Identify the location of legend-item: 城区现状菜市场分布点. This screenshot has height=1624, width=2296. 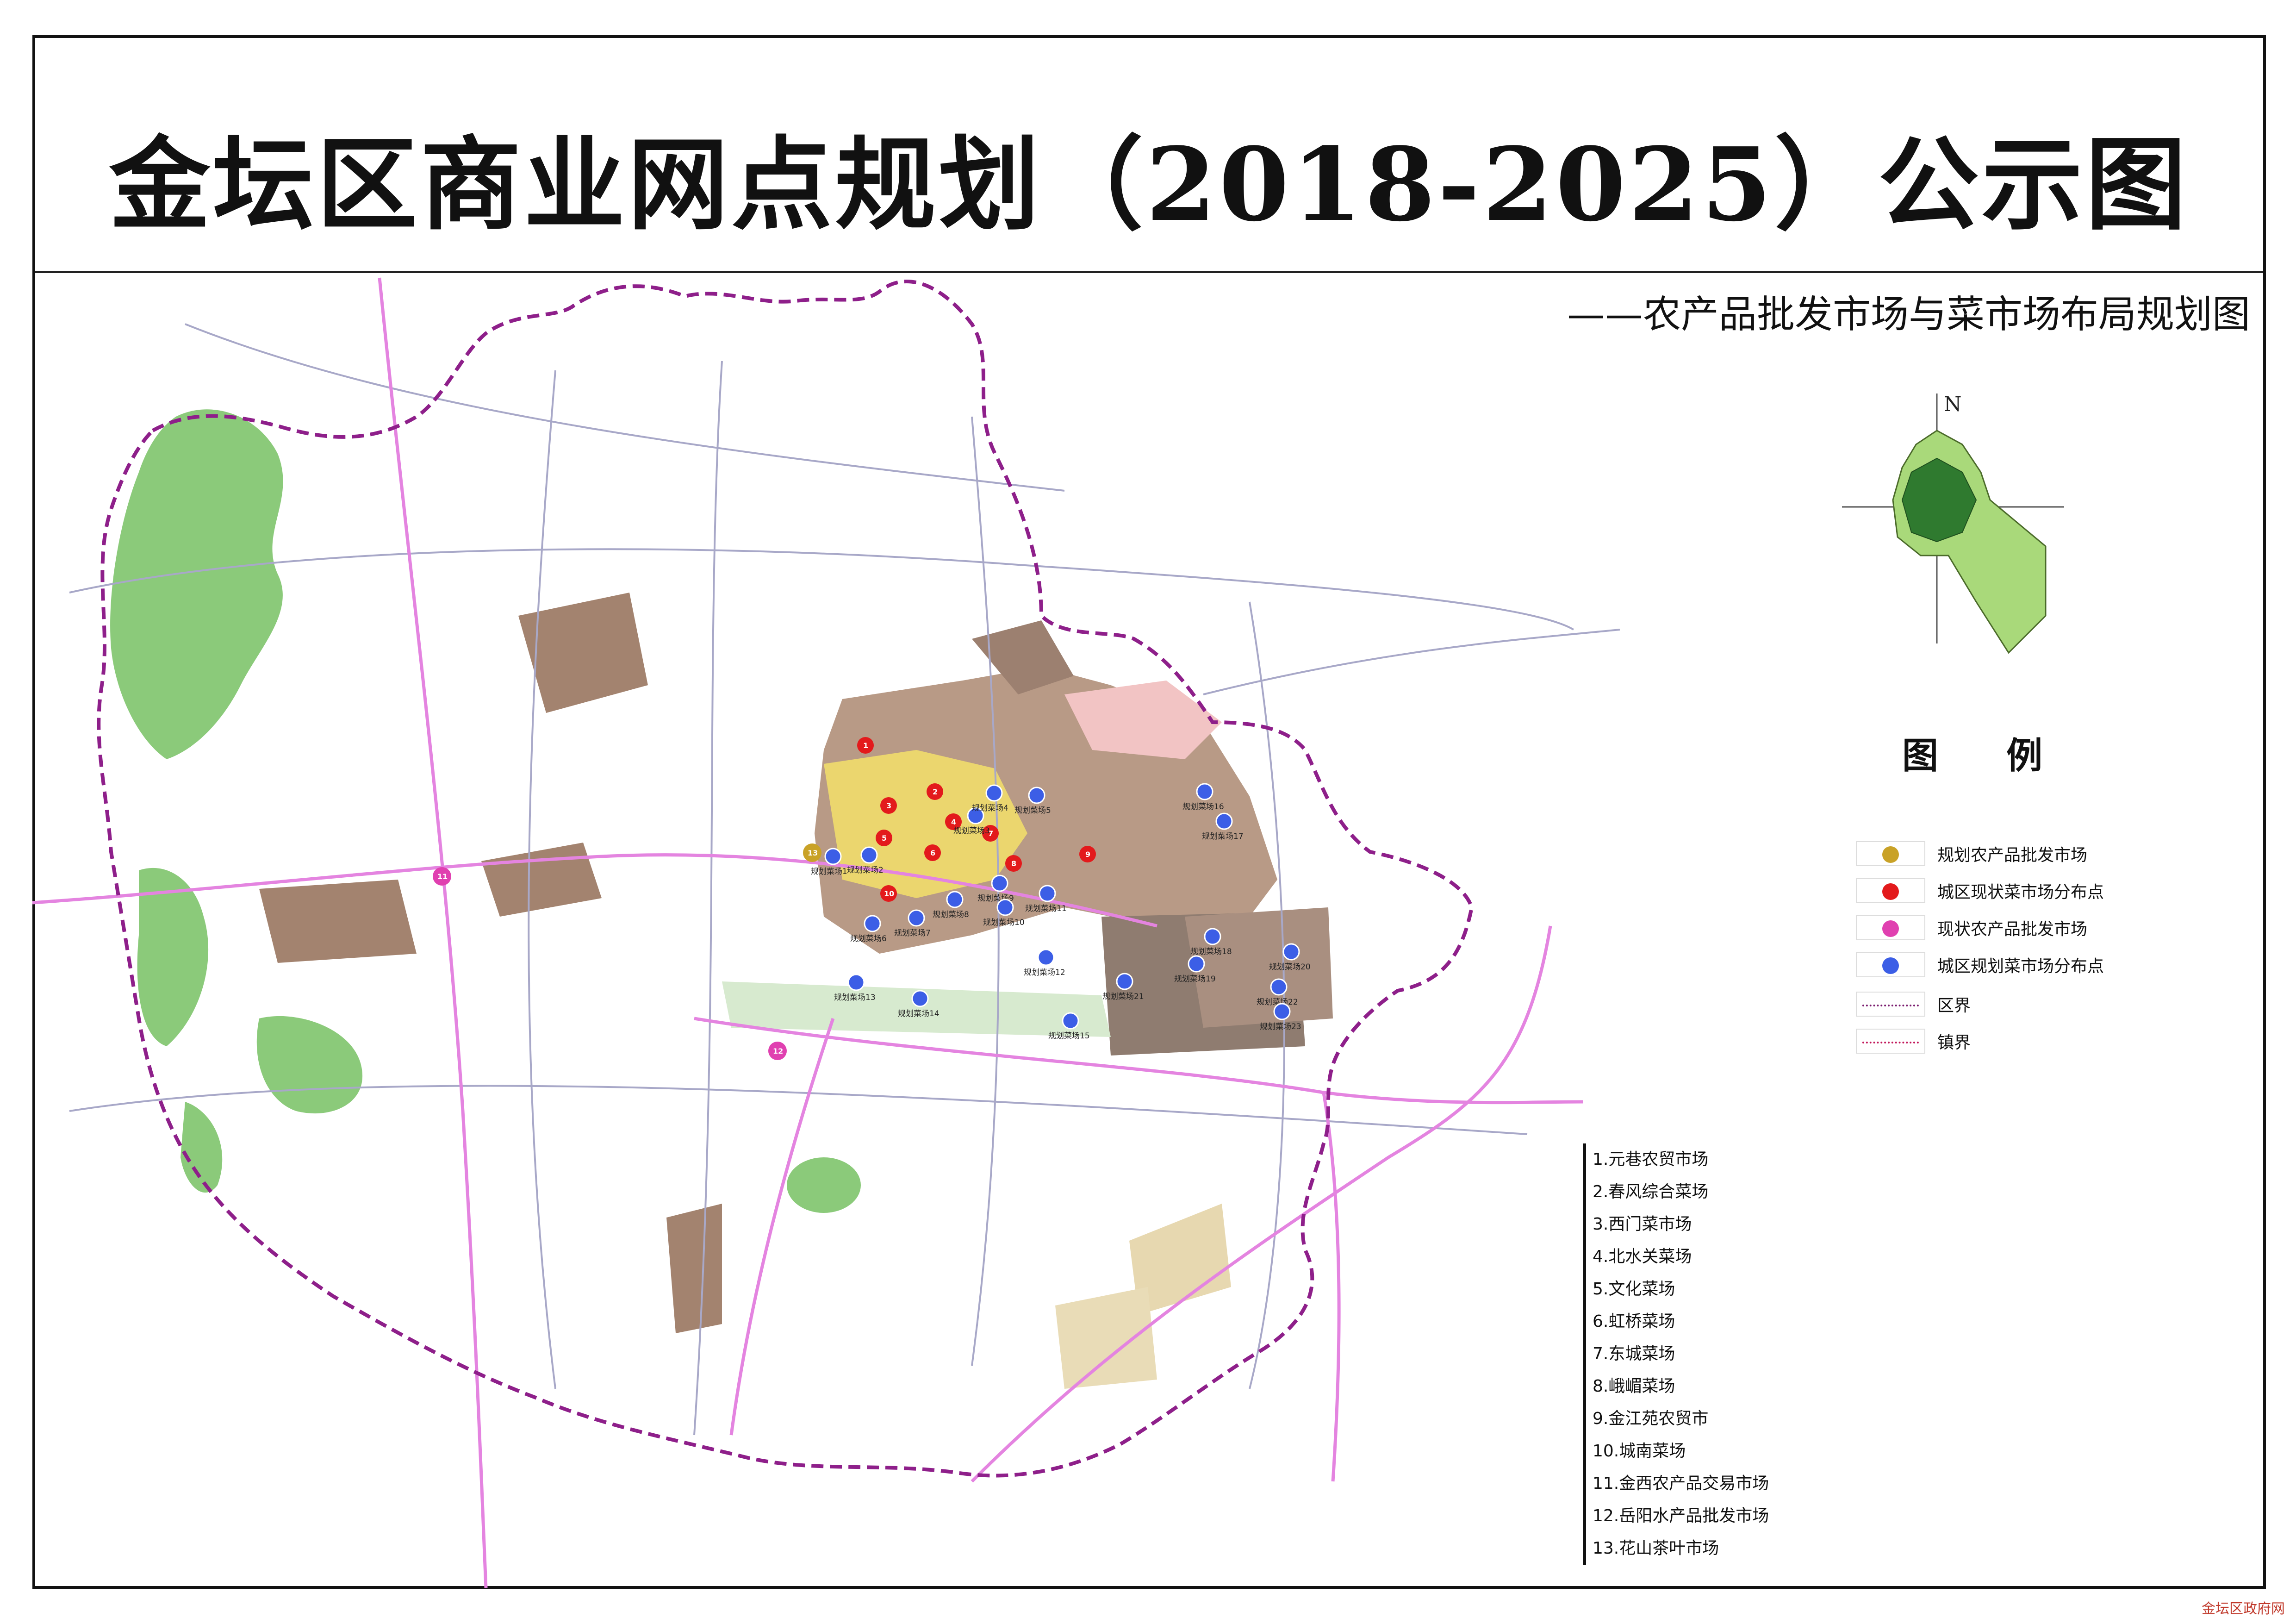
(1980, 890).